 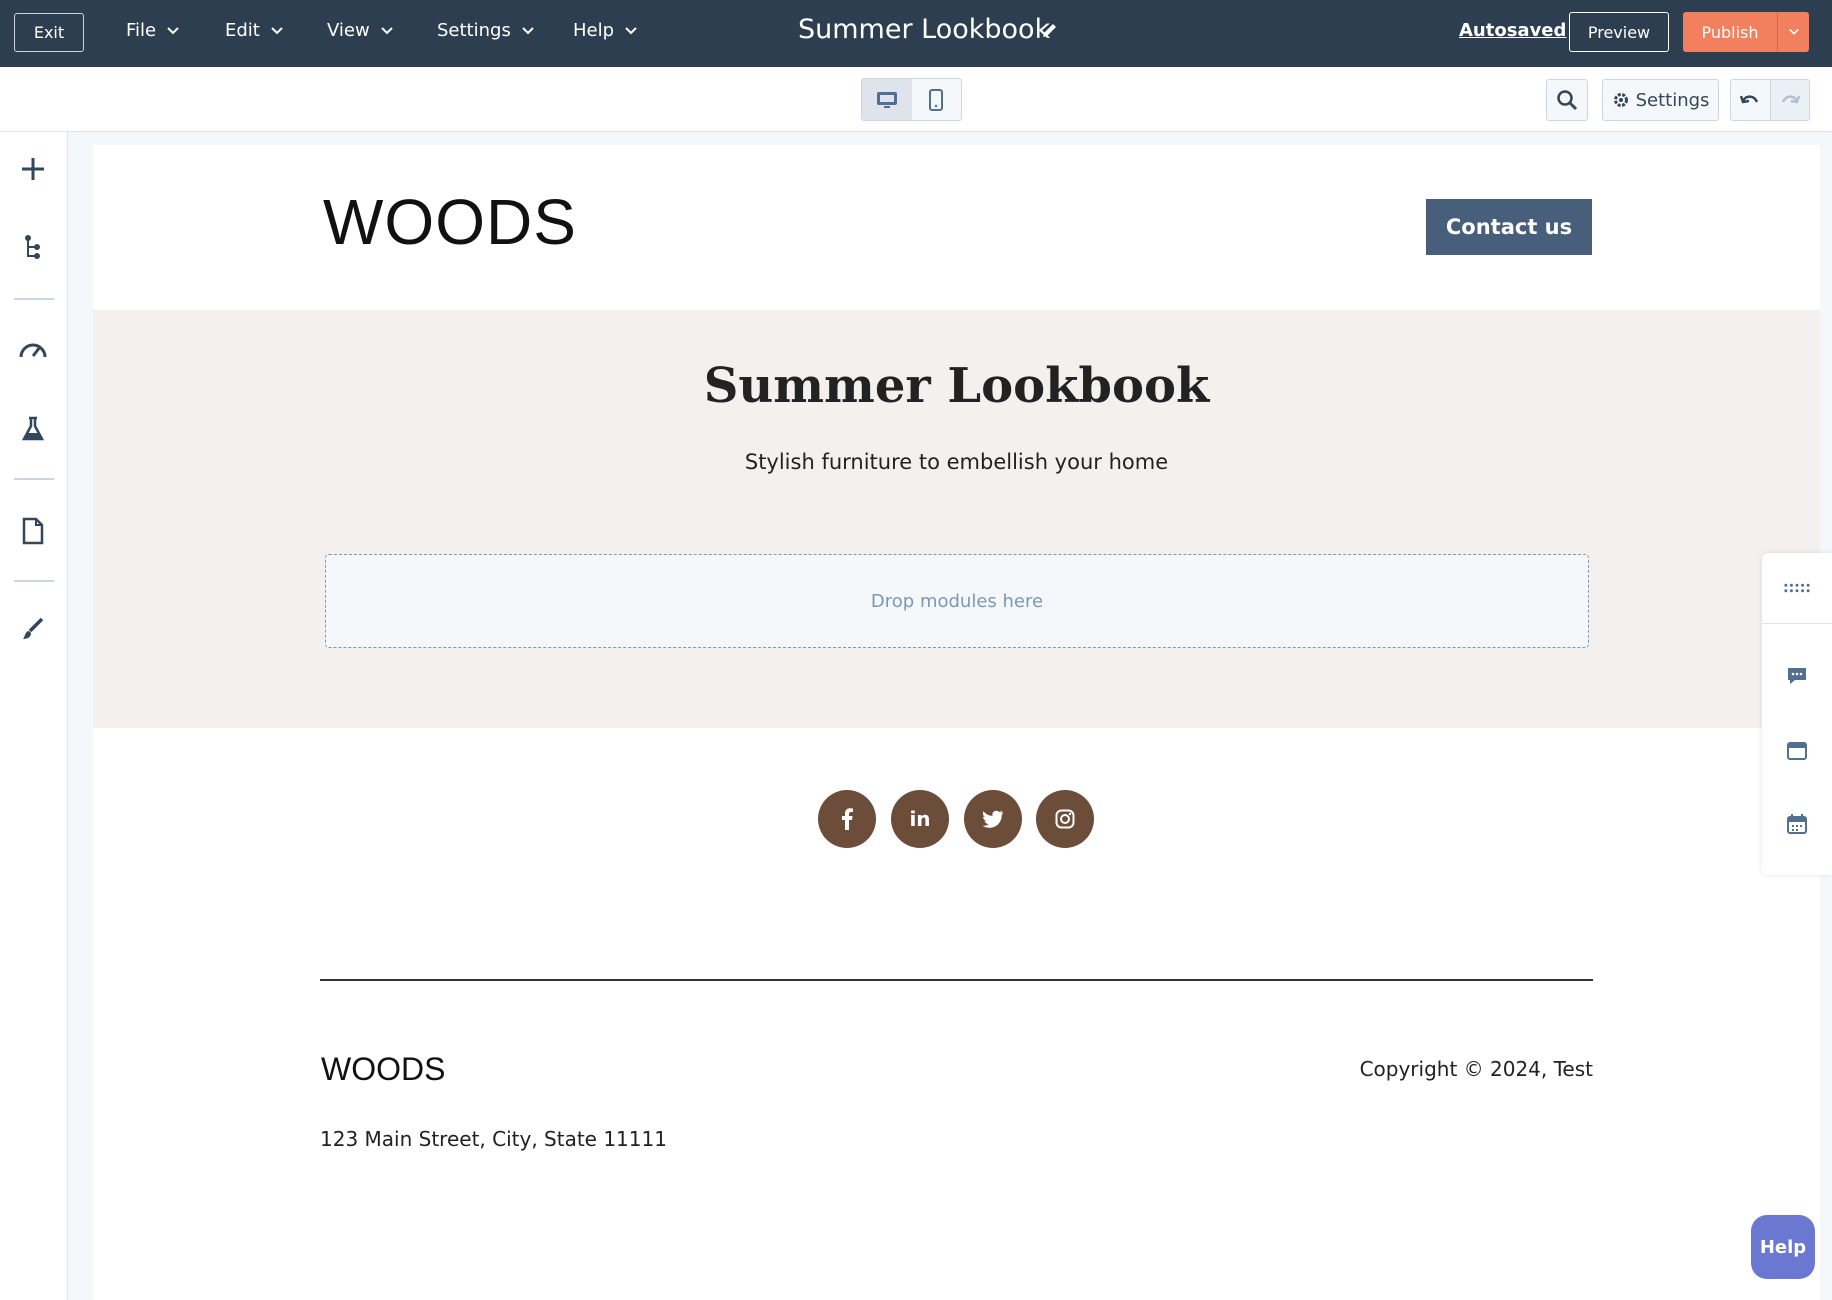 I want to click on facebook-link, so click(x=847, y=819).